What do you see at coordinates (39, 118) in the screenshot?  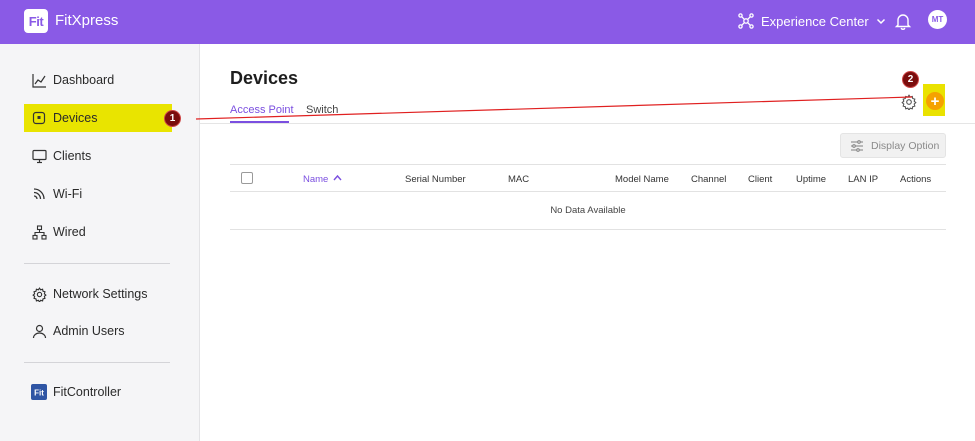 I see `device-icon` at bounding box center [39, 118].